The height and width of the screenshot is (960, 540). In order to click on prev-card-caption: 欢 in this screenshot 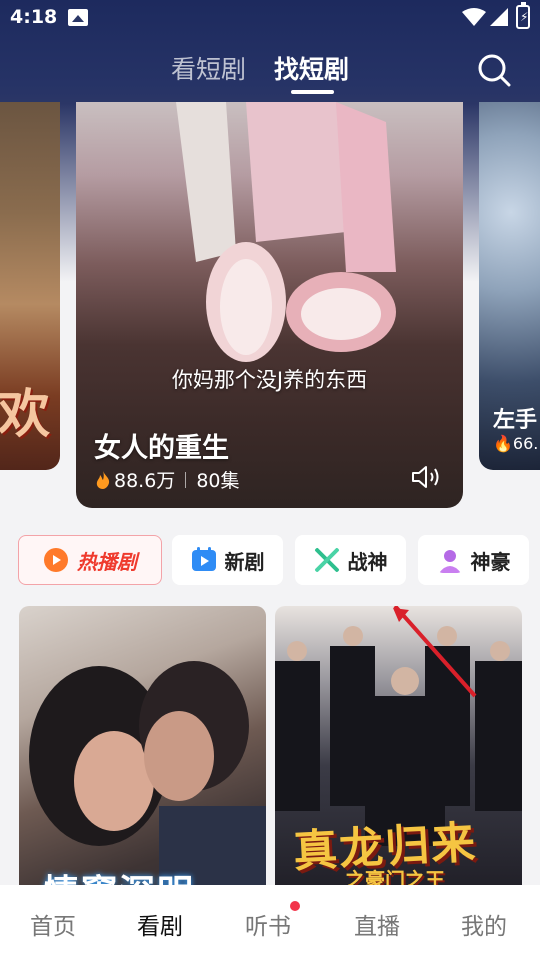, I will do `click(25, 414)`.